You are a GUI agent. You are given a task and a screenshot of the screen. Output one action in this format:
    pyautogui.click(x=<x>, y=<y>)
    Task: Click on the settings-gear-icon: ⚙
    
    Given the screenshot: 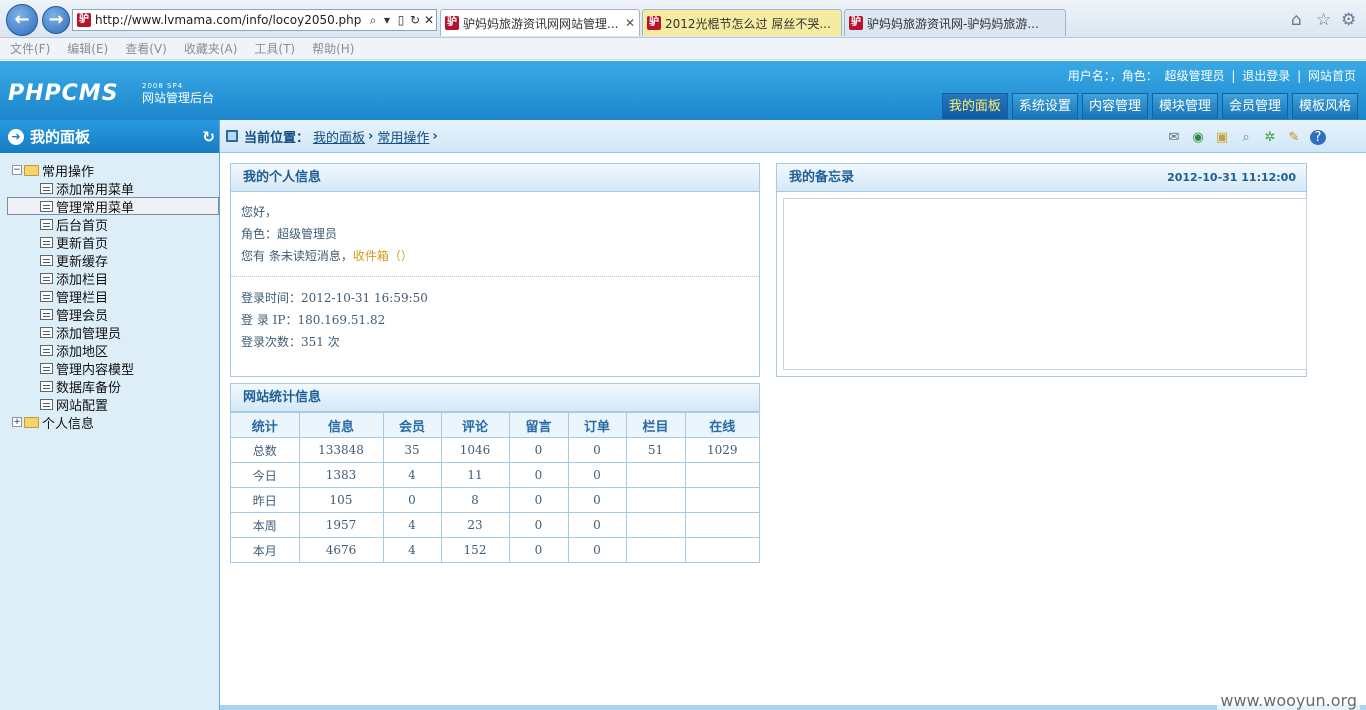 What is the action you would take?
    pyautogui.click(x=1348, y=20)
    